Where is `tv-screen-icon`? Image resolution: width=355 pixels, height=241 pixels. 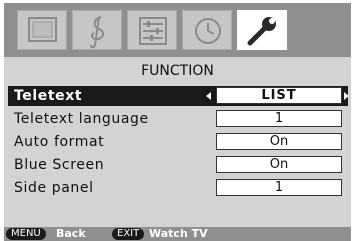
tv-screen-icon is located at coordinates (42, 29).